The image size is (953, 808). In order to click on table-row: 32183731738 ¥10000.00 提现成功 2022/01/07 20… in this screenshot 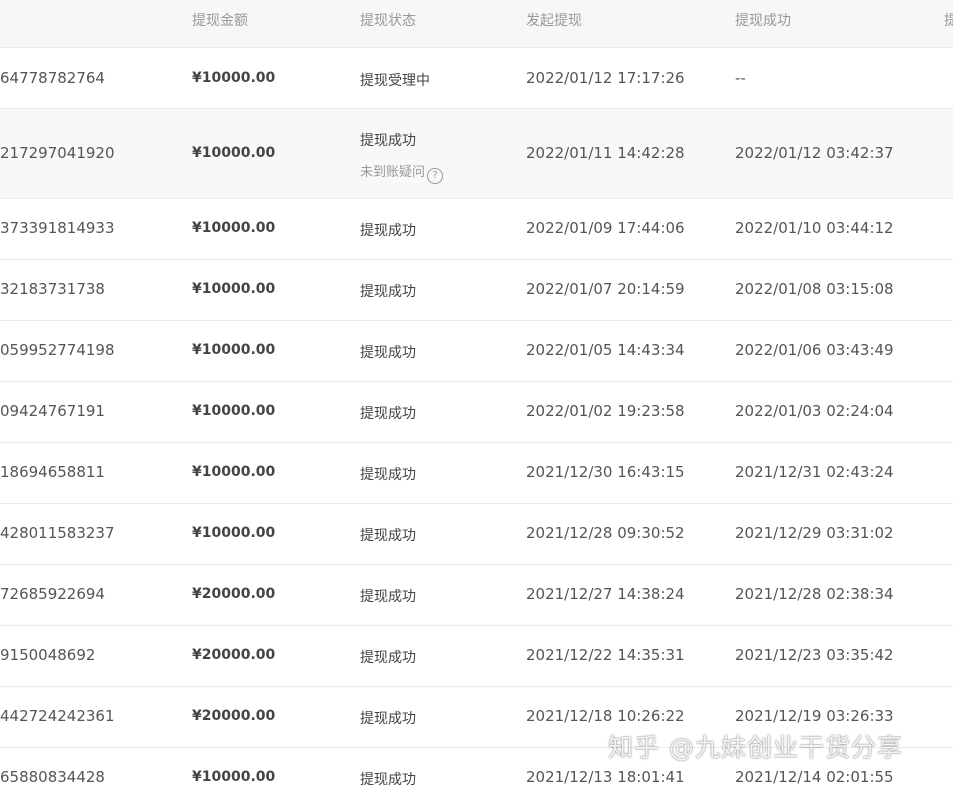, I will do `click(476, 290)`.